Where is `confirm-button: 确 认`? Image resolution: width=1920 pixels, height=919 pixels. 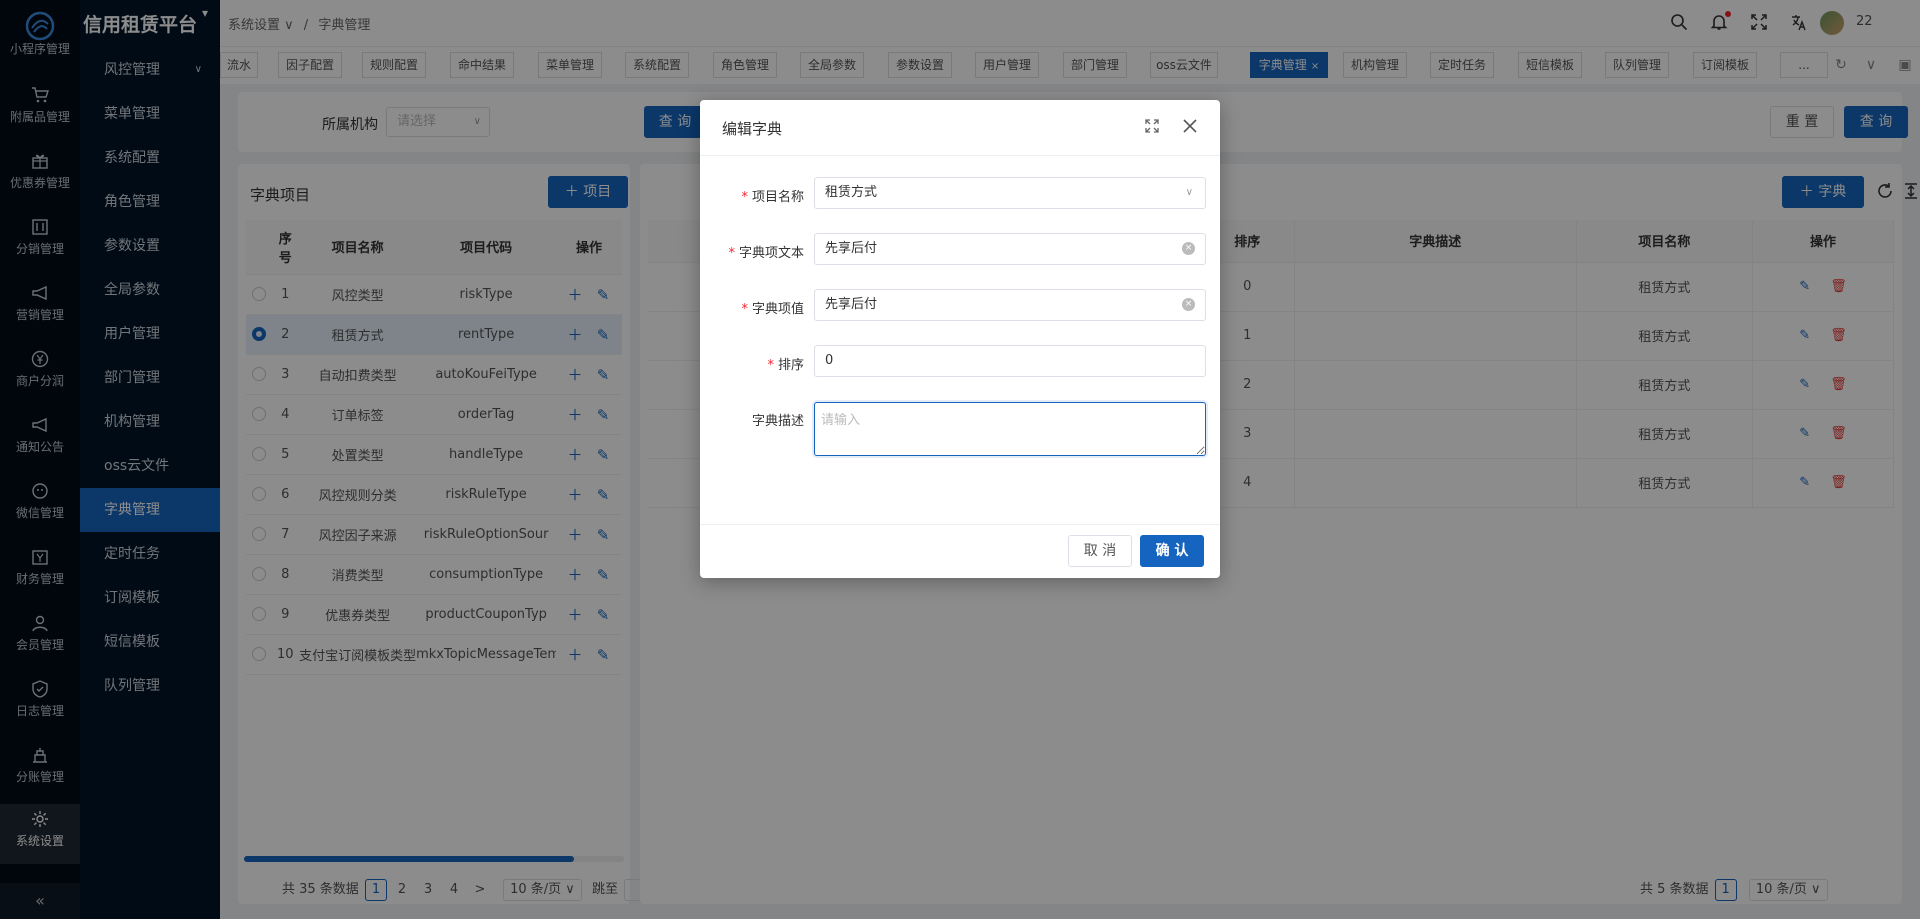 confirm-button: 确 认 is located at coordinates (1172, 551).